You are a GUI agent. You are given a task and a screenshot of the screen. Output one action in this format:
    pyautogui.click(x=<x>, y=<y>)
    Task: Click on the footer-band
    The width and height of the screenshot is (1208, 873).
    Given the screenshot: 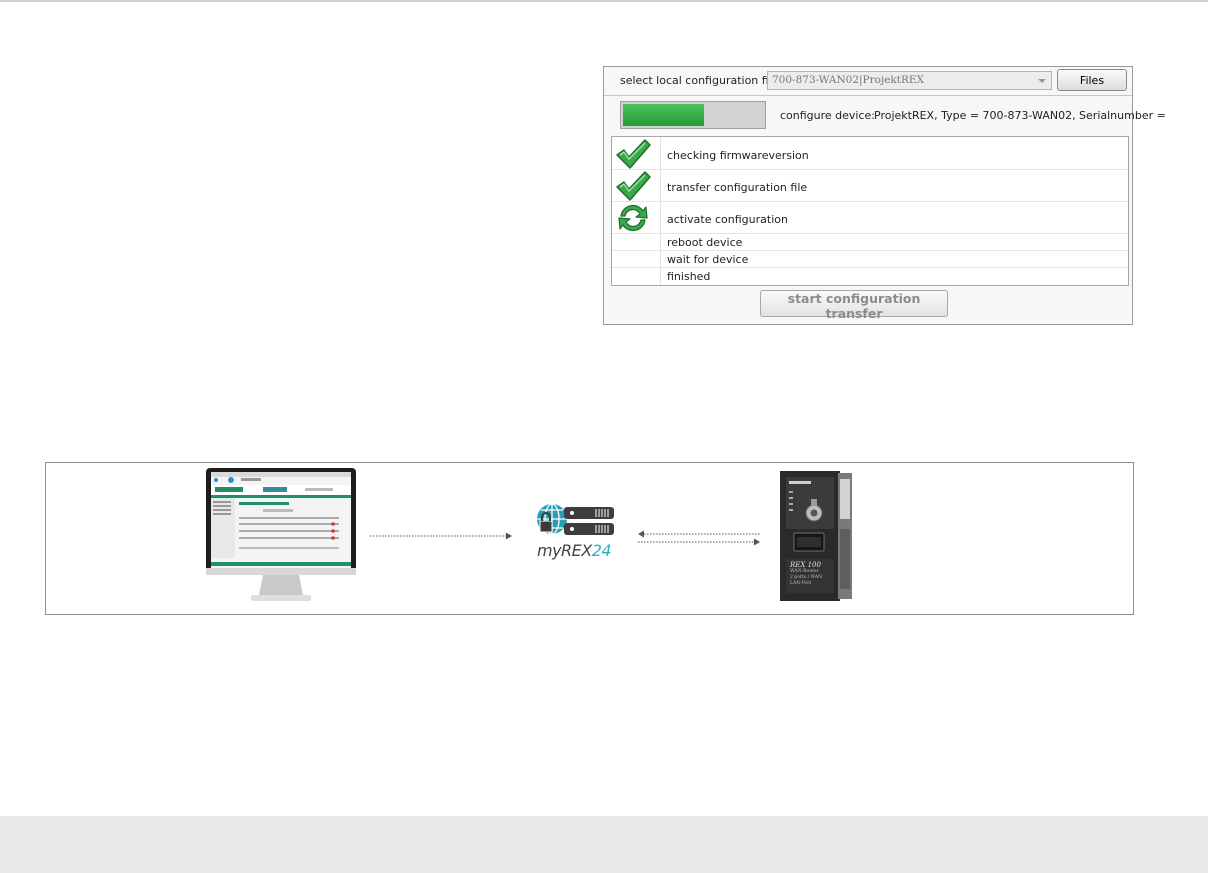 What is the action you would take?
    pyautogui.click(x=604, y=844)
    